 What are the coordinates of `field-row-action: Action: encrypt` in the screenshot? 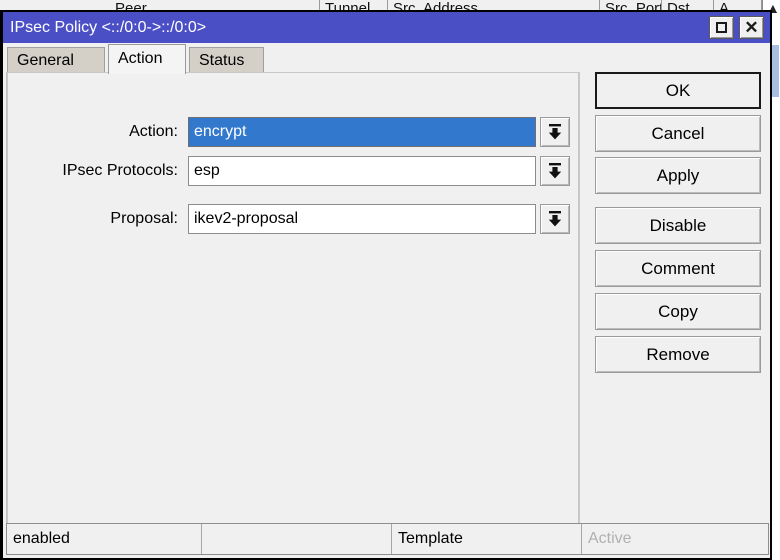 It's located at (293, 132).